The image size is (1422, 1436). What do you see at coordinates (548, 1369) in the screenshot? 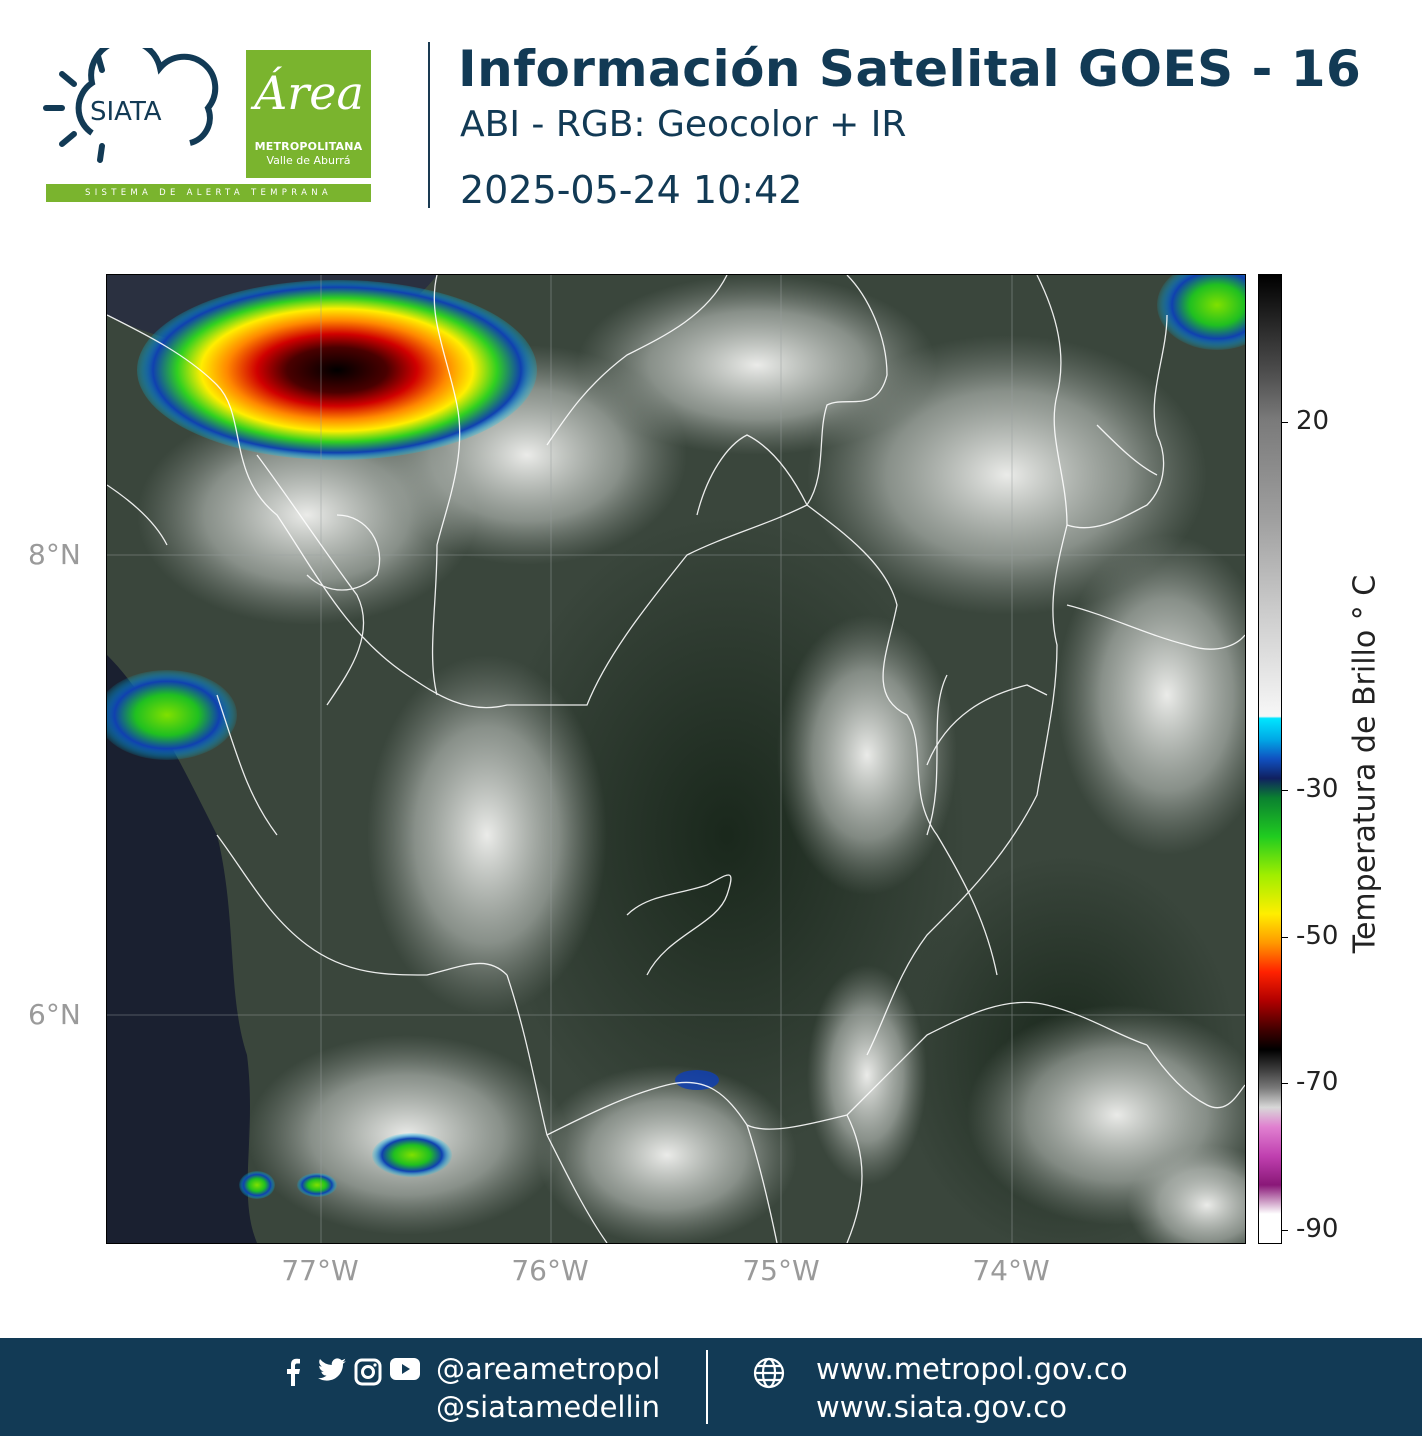
I see `handle-areametropol: @areametropol` at bounding box center [548, 1369].